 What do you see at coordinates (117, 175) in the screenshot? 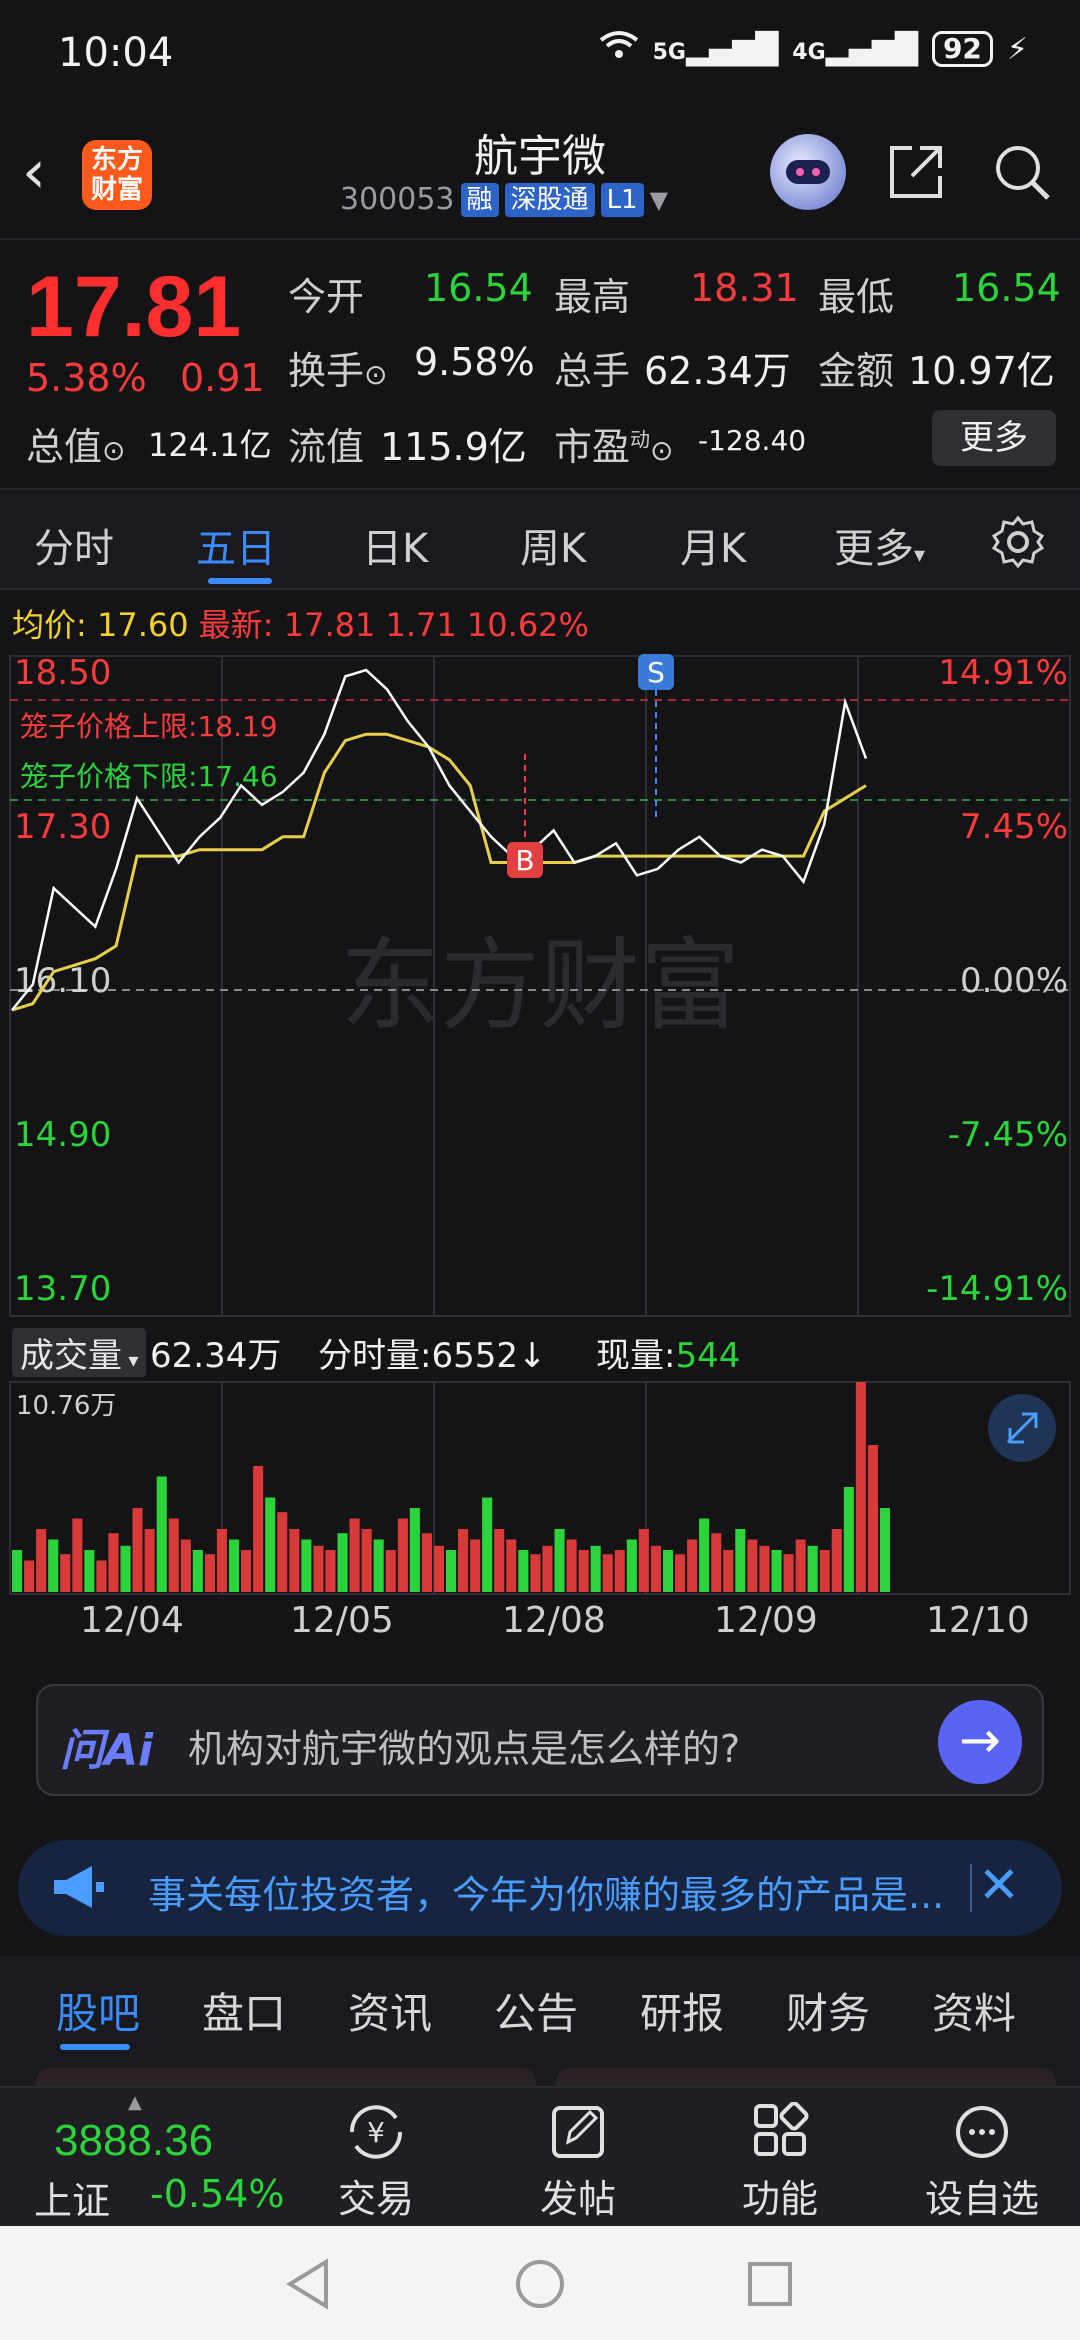
I see `app-logo: 东方 财富` at bounding box center [117, 175].